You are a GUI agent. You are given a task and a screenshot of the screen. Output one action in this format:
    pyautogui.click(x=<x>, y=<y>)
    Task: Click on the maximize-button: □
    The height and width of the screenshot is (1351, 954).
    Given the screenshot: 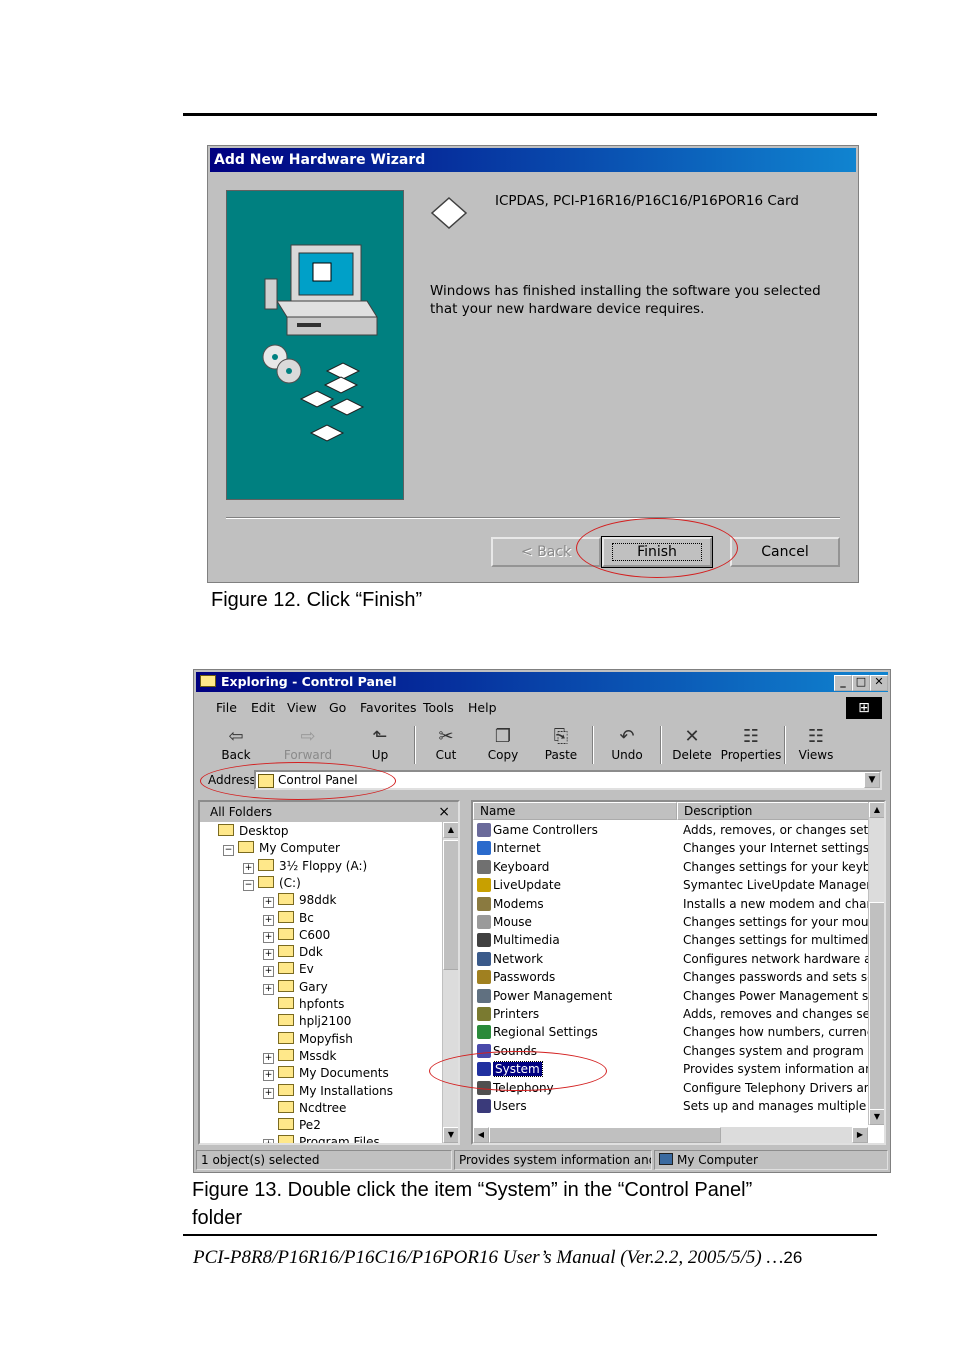 What is the action you would take?
    pyautogui.click(x=861, y=683)
    